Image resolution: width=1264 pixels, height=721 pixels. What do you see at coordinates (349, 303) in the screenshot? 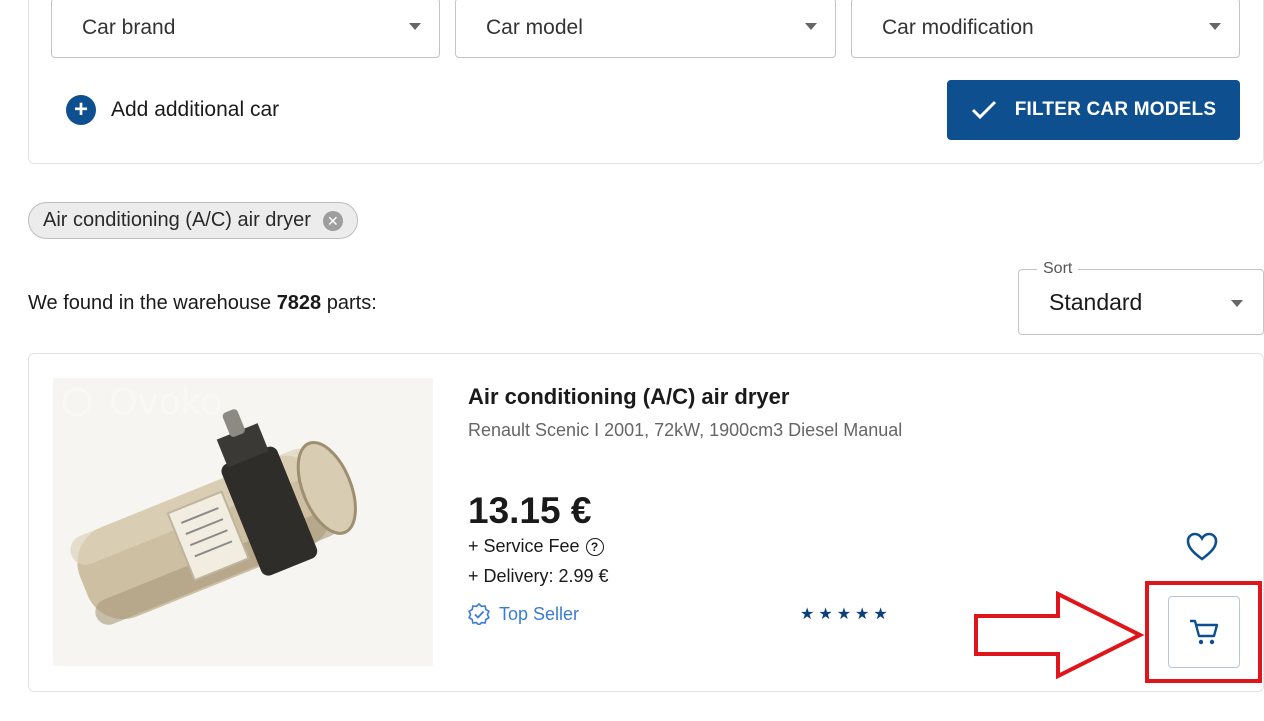
I see `results-suffix: parts:` at bounding box center [349, 303].